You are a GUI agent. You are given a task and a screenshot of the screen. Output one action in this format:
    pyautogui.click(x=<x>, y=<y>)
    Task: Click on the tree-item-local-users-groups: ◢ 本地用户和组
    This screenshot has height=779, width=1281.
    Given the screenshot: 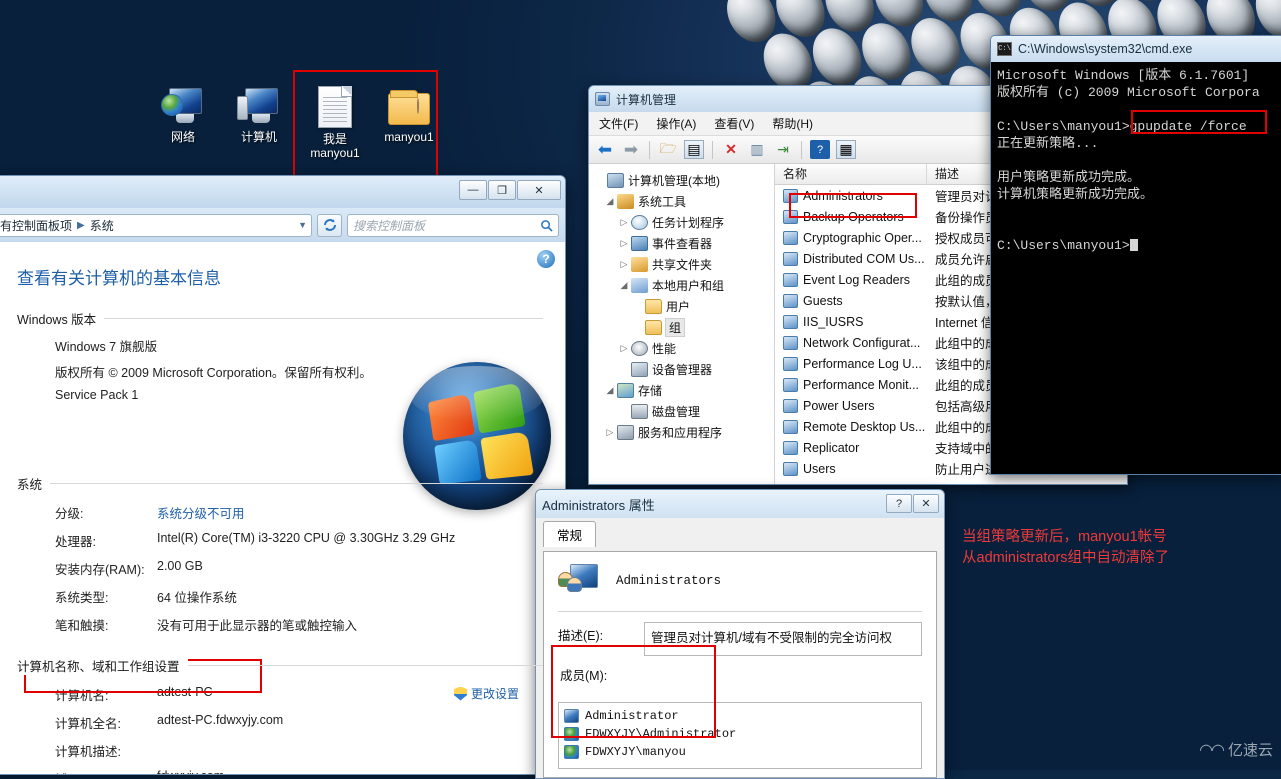 What is the action you would take?
    pyautogui.click(x=683, y=285)
    